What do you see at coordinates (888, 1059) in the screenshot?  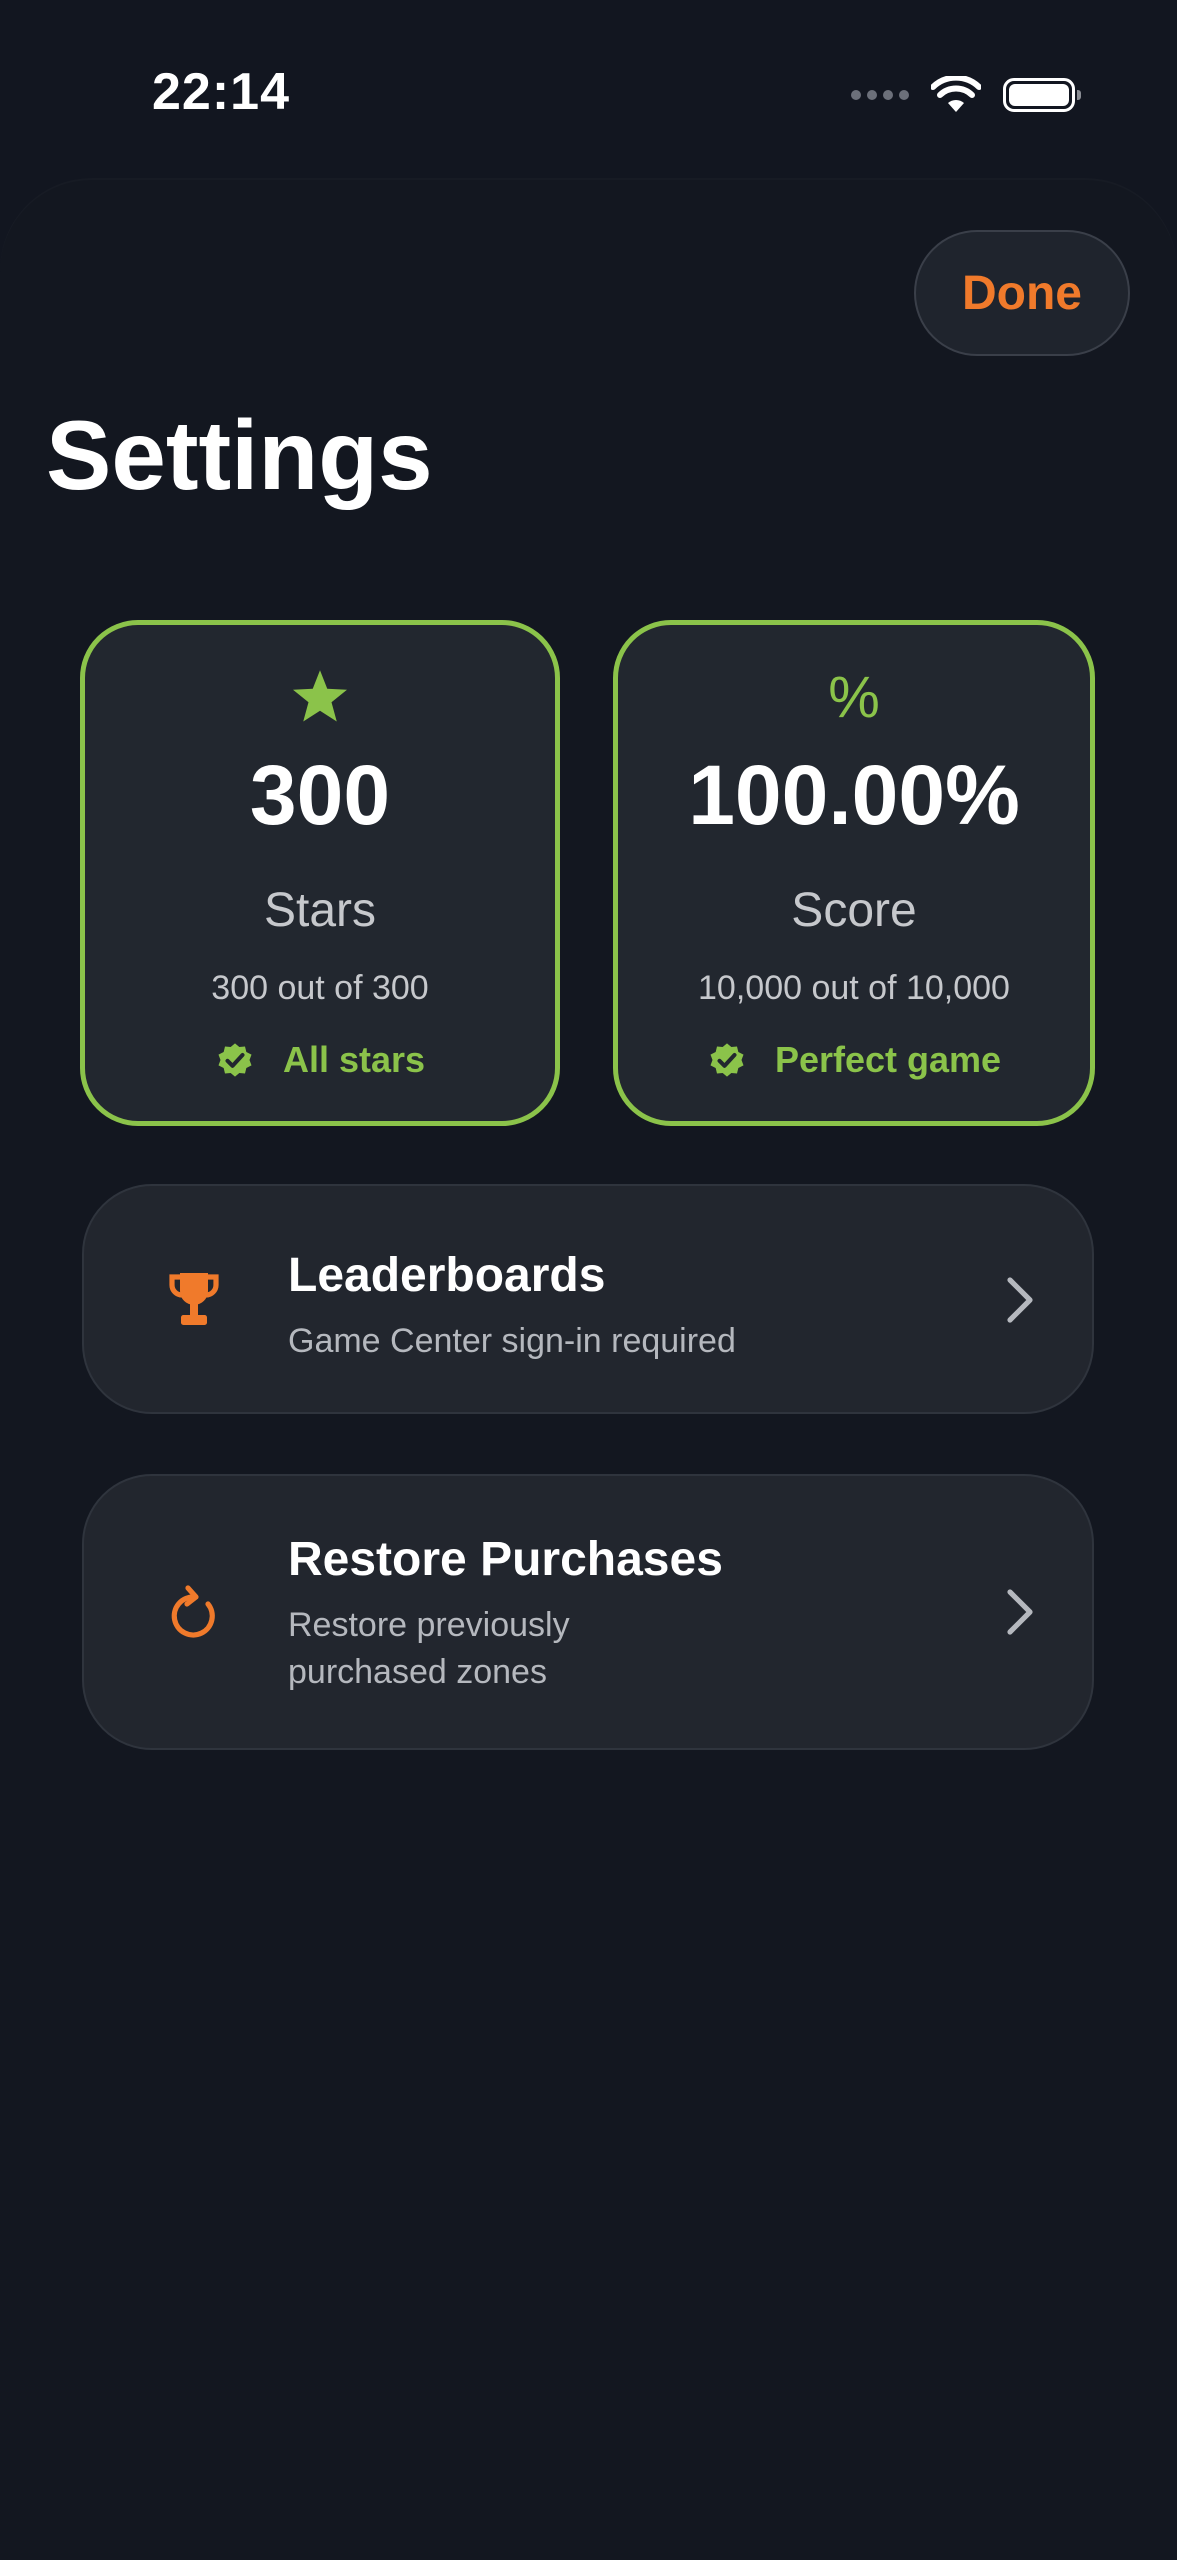 I see `score-badge-label: Perfect game` at bounding box center [888, 1059].